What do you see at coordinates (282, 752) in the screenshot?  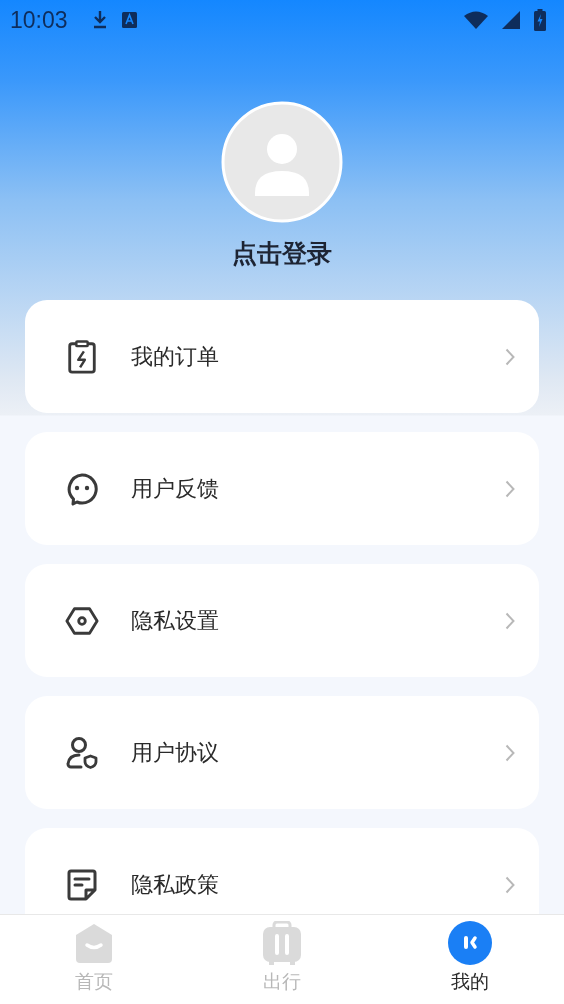 I see `menu-item: 用户协议` at bounding box center [282, 752].